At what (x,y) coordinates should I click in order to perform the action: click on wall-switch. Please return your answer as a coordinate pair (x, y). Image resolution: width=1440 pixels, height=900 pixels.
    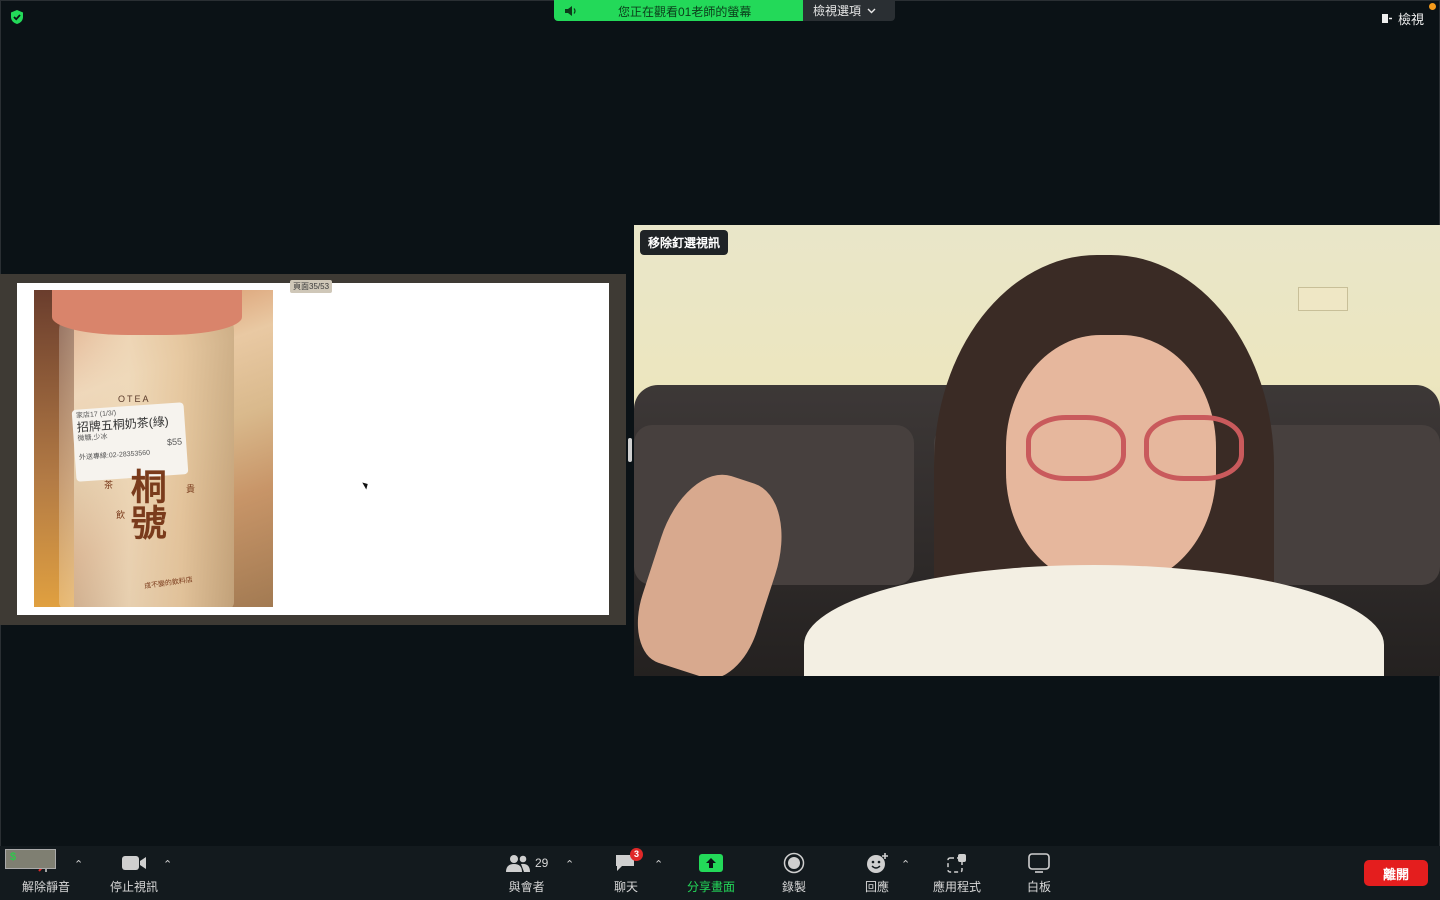
    Looking at the image, I should click on (1323, 299).